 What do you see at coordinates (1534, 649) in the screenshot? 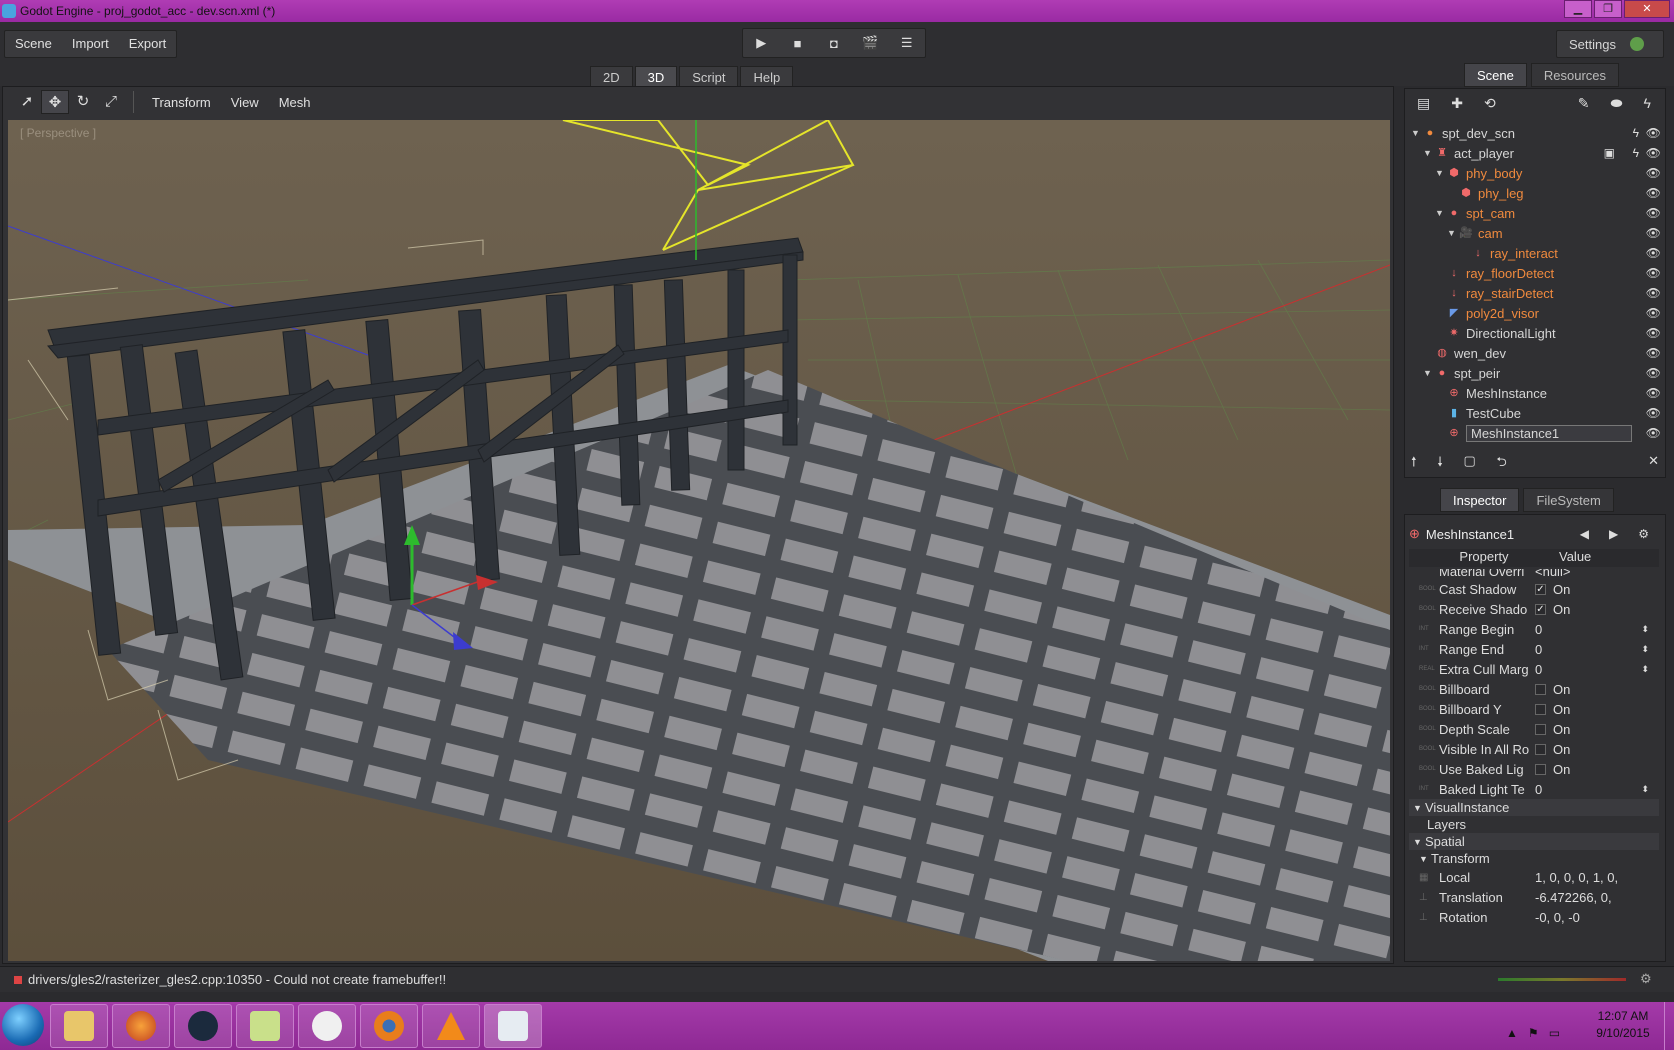
I see `prop-range-end: INT Range End 0 ⬍` at bounding box center [1534, 649].